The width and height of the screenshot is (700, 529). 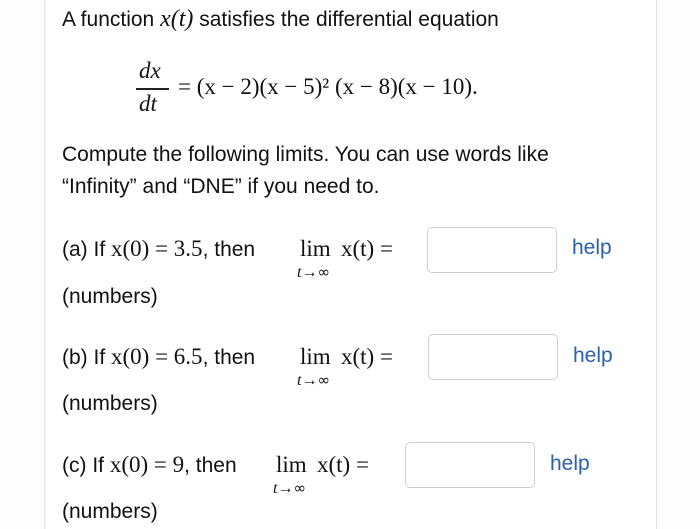 What do you see at coordinates (177, 19) in the screenshot?
I see `intro-function: x(t)` at bounding box center [177, 19].